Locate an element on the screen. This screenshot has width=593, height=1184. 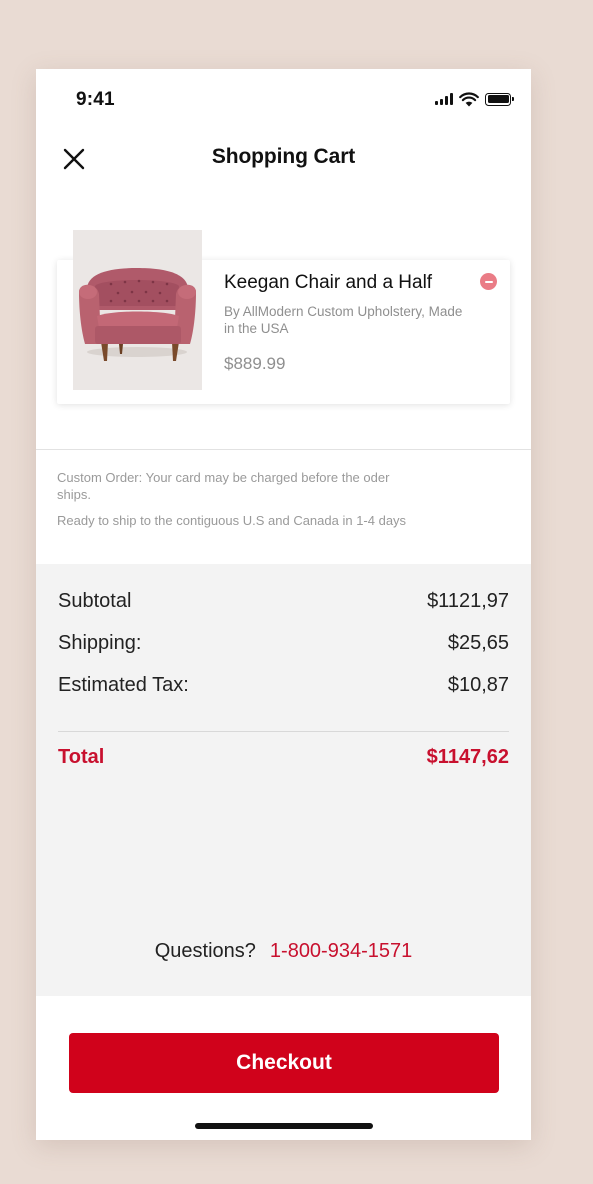
subtotal-row: Subtotal $1121,97 is located at coordinates (283, 601).